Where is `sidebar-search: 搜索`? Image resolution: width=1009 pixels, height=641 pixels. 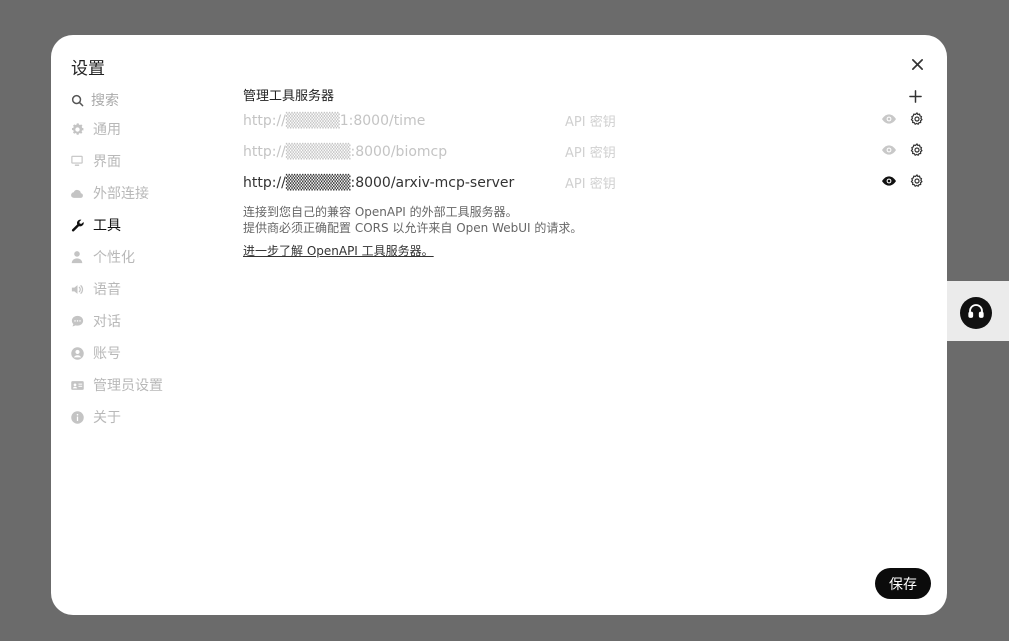 sidebar-search: 搜索 is located at coordinates (149, 100).